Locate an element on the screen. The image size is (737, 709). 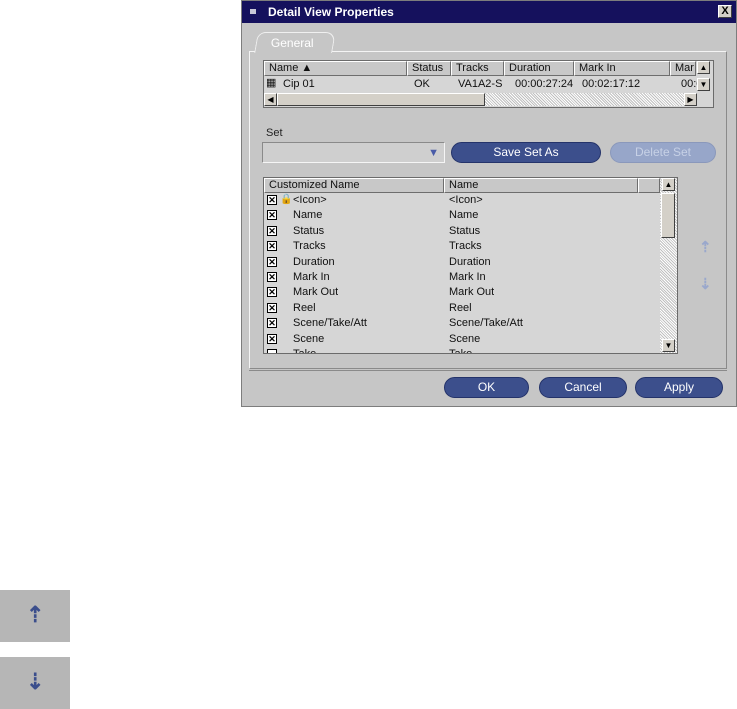
customized-name-cell: Take is located at coordinates (304, 350).